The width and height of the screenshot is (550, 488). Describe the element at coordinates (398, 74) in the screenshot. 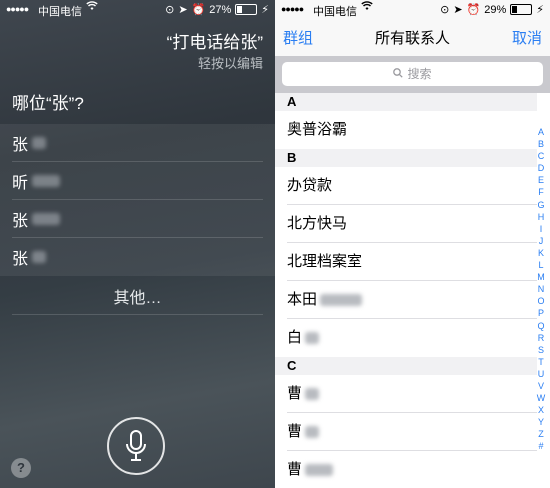

I see `search-icon` at that location.